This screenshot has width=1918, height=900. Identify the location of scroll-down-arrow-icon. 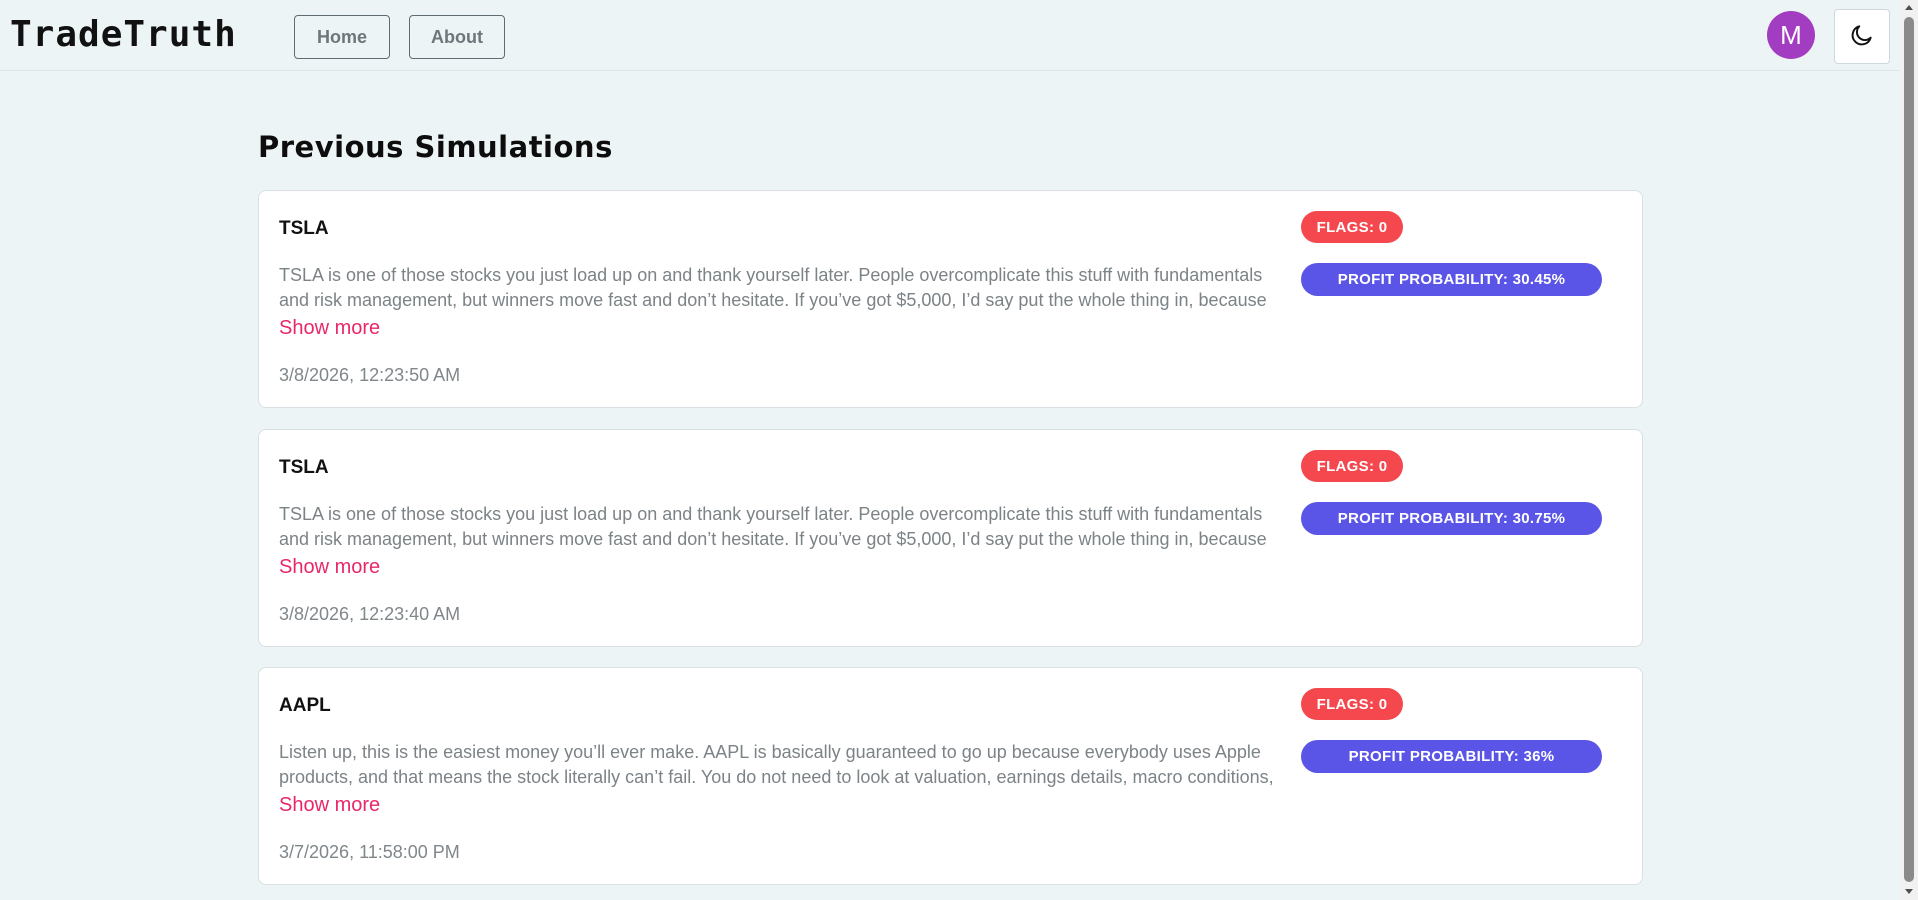
(1909, 891).